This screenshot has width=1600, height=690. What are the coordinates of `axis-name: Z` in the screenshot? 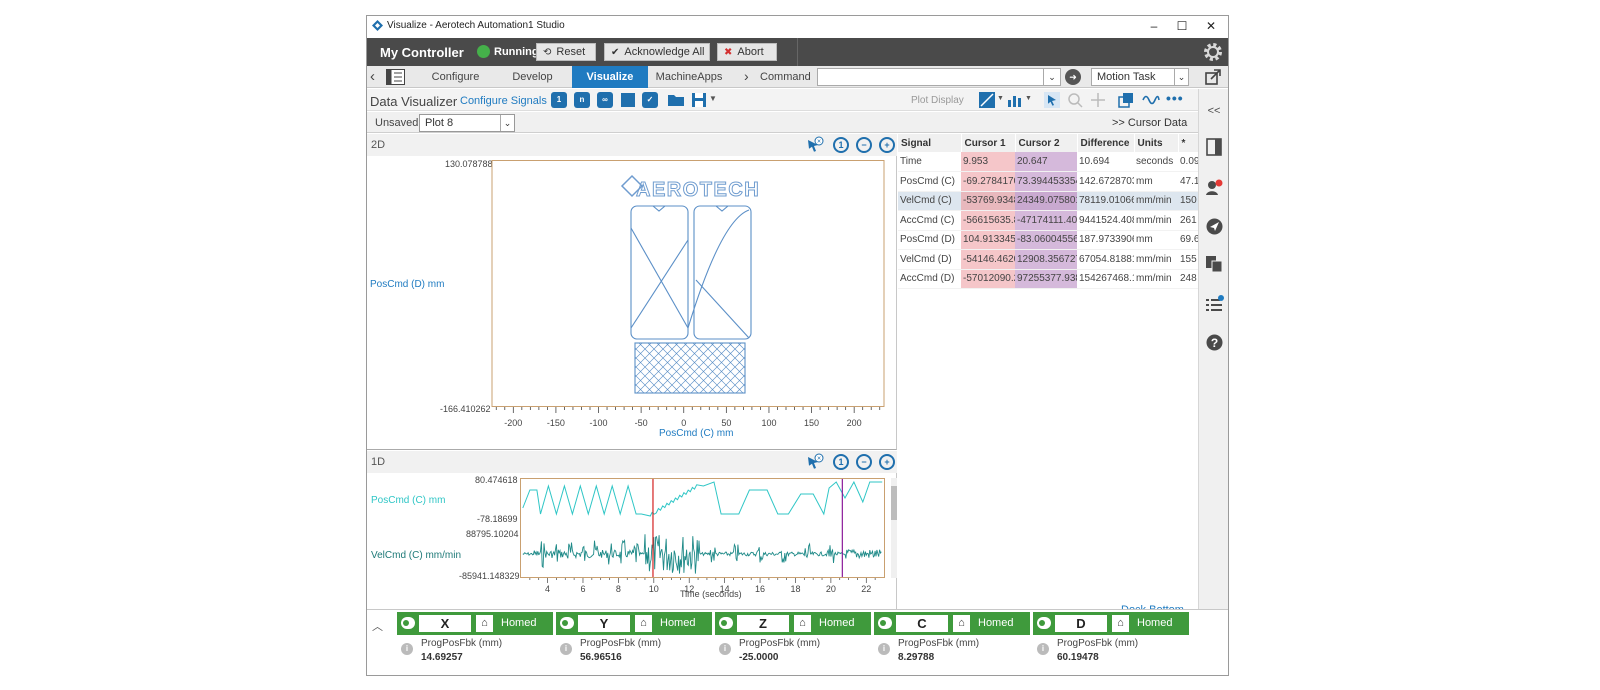 It's located at (763, 623).